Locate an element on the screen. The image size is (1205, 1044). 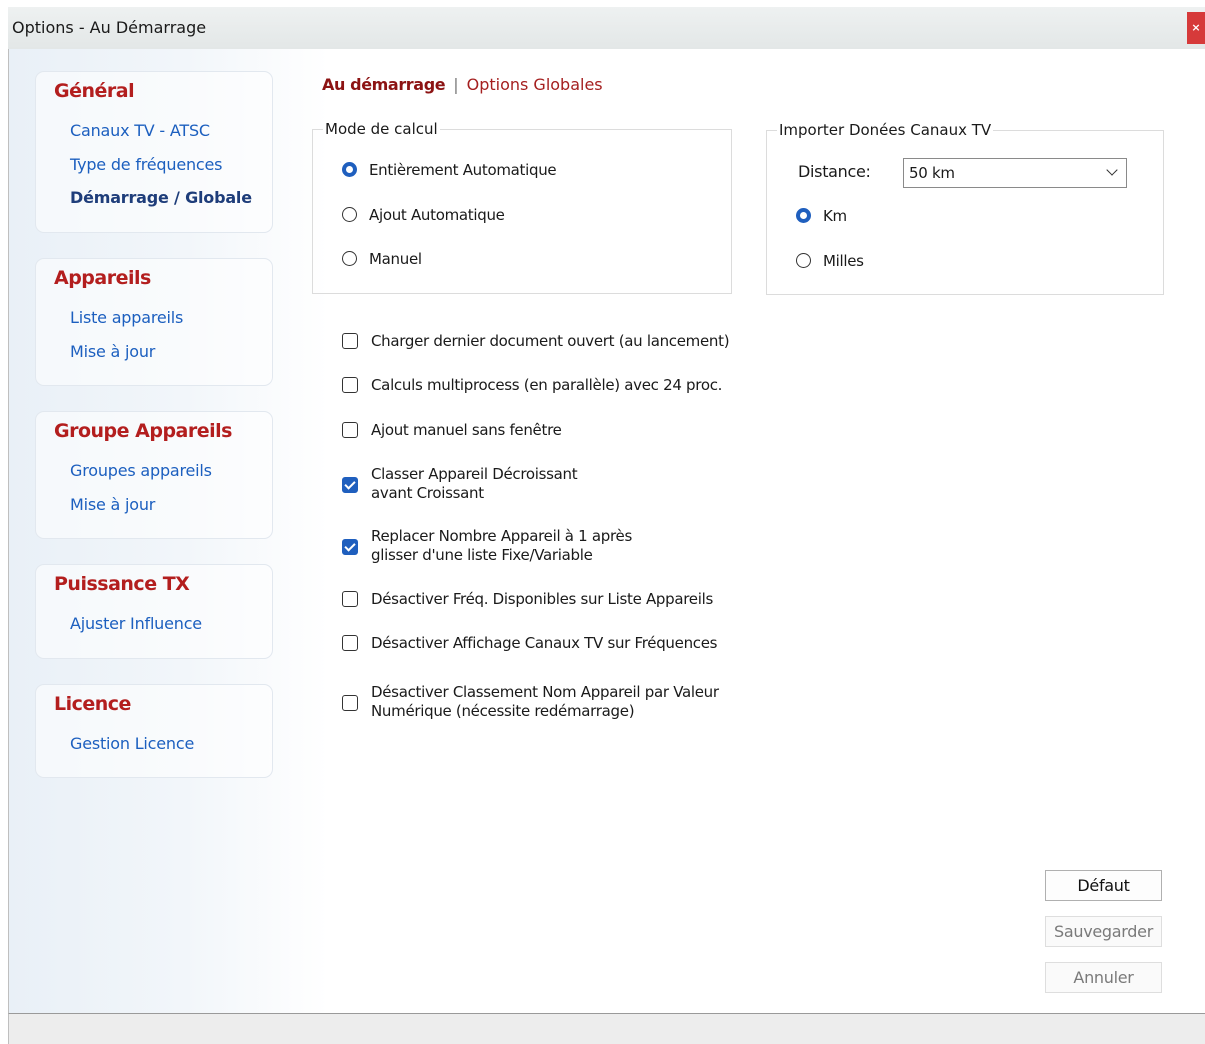
radio-label: Manuel is located at coordinates (395, 259).